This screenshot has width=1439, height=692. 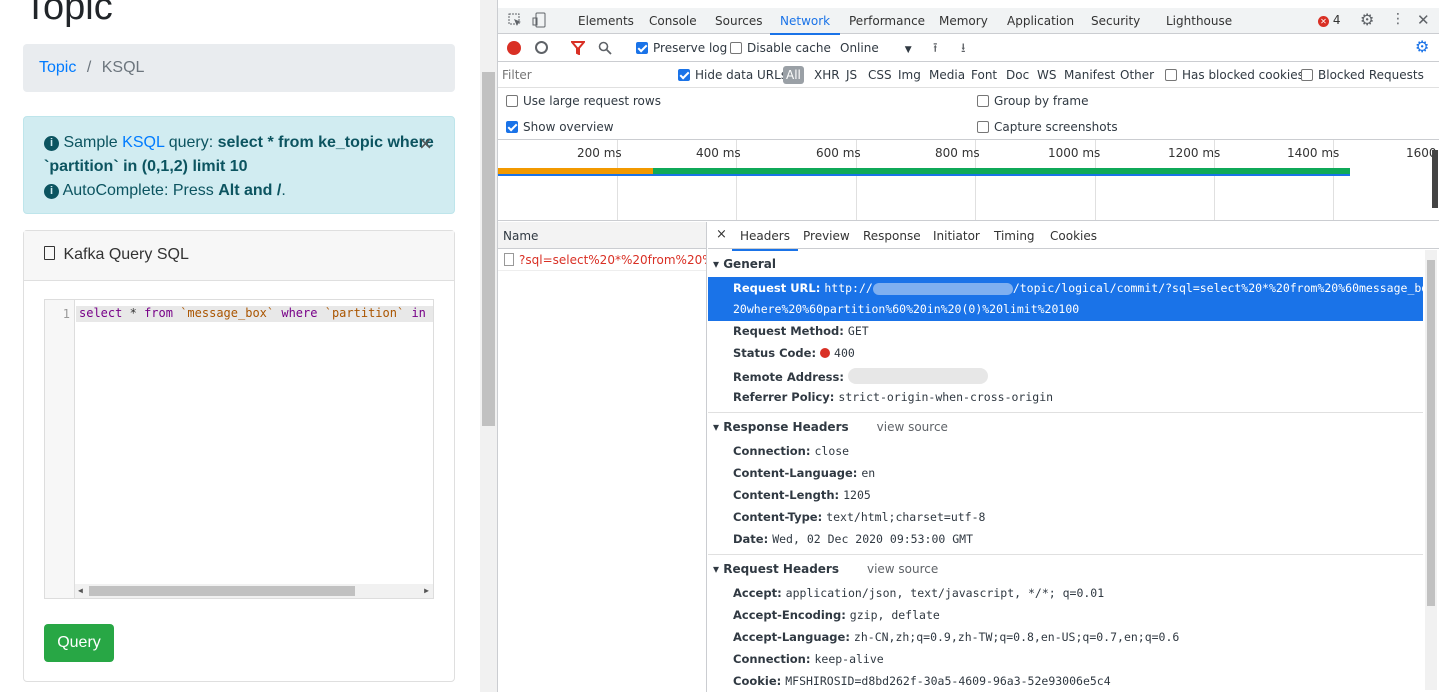 I want to click on hide-data-urls-checkbox: Hide data URLs, so click(x=732, y=75).